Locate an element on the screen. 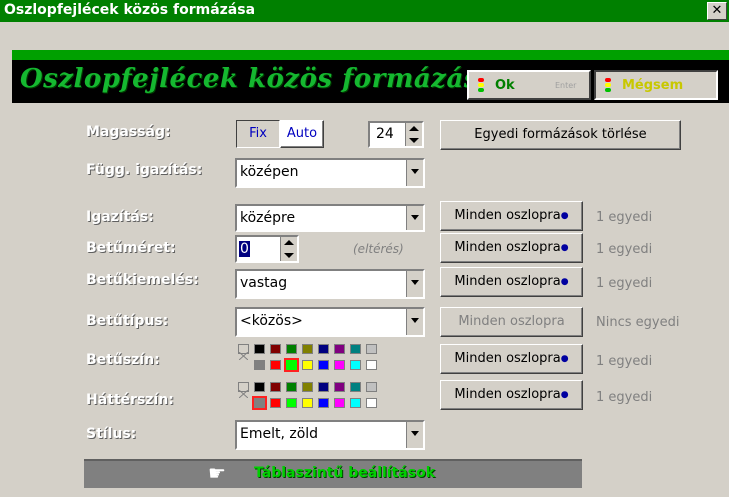 Image resolution: width=729 pixels, height=497 pixels. ok-label: Ok is located at coordinates (505, 85).